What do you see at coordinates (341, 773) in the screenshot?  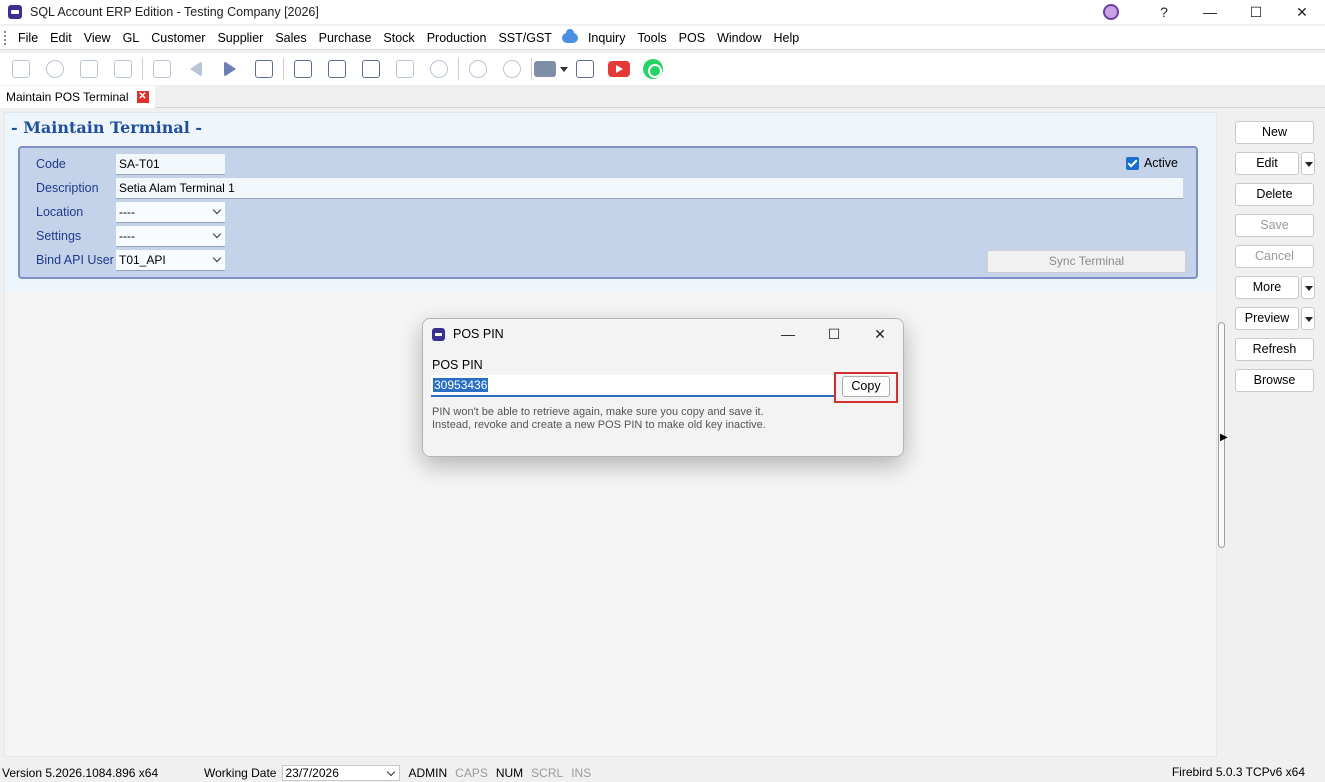 I see `working-date-field: 23/7/2026` at bounding box center [341, 773].